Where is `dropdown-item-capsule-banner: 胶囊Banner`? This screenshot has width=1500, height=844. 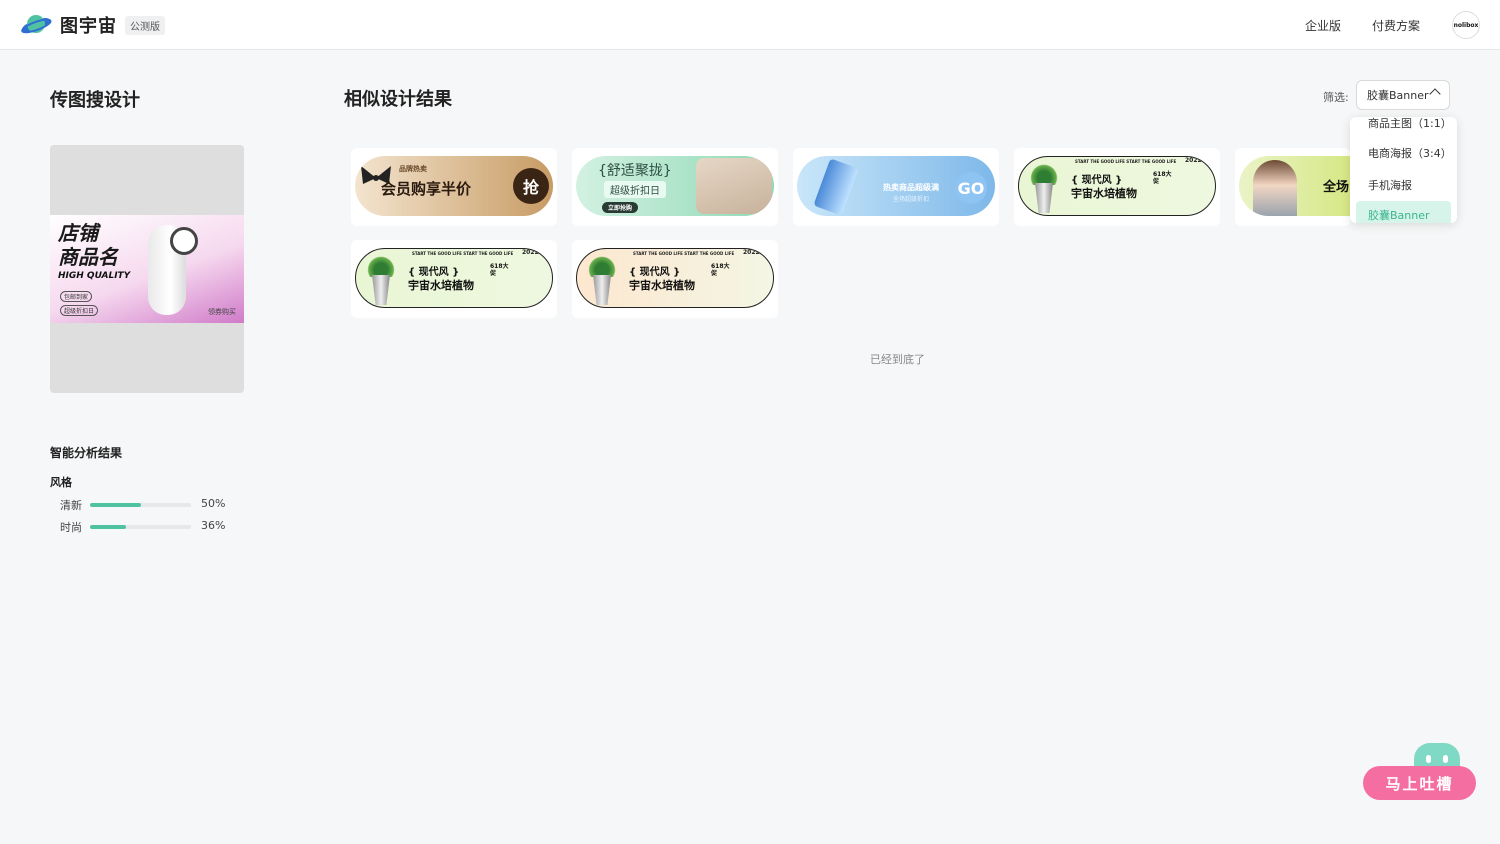 dropdown-item-capsule-banner: 胶囊Banner is located at coordinates (1403, 212).